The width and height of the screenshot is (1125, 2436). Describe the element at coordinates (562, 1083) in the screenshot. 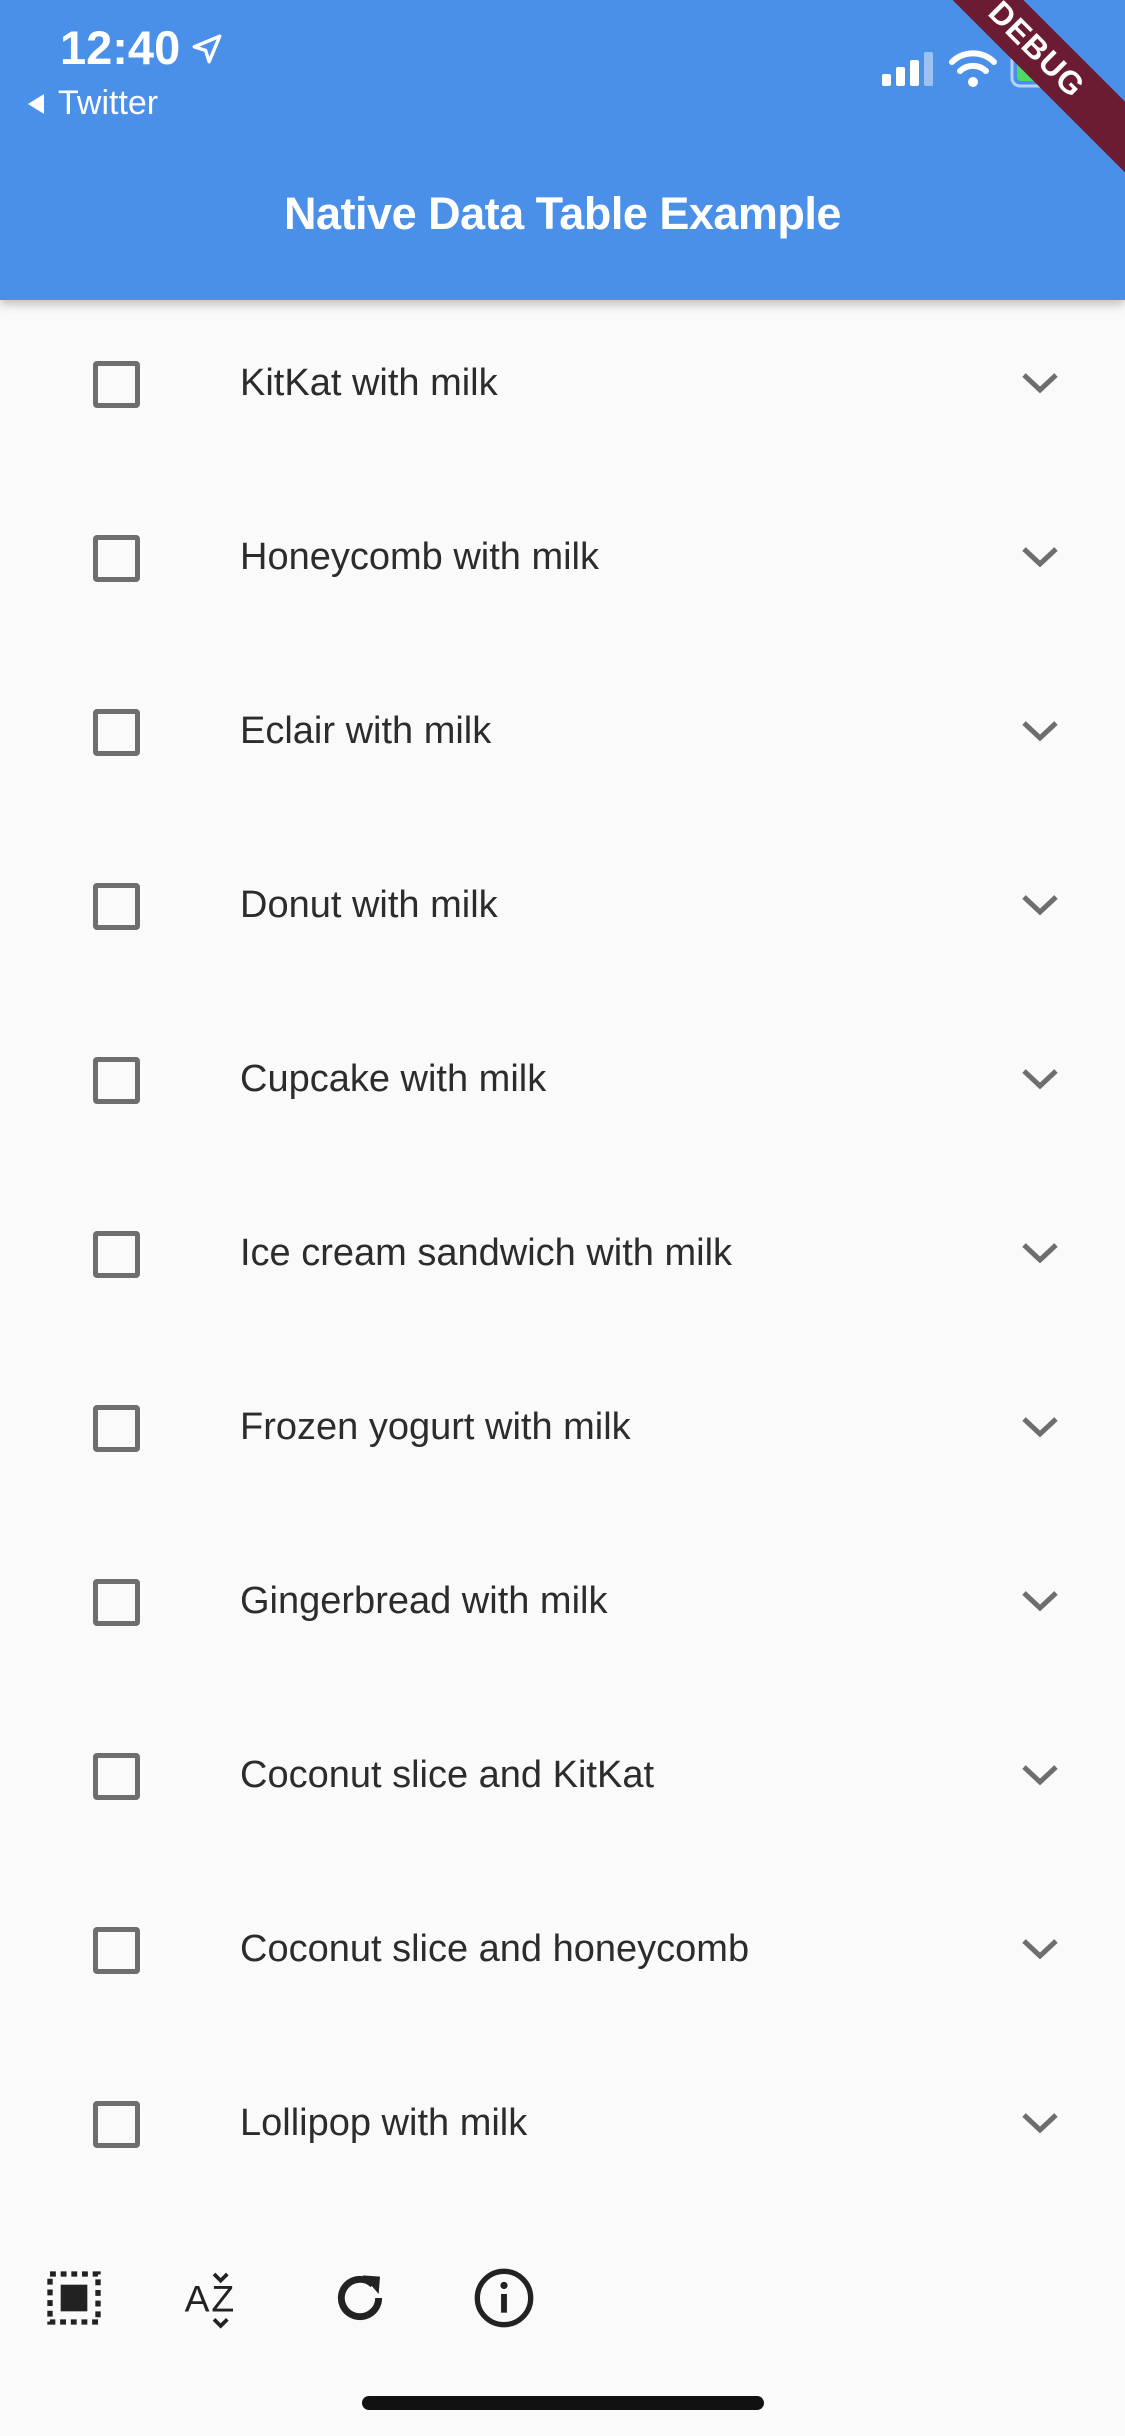

I see `table-row: Cupcake with milk` at that location.